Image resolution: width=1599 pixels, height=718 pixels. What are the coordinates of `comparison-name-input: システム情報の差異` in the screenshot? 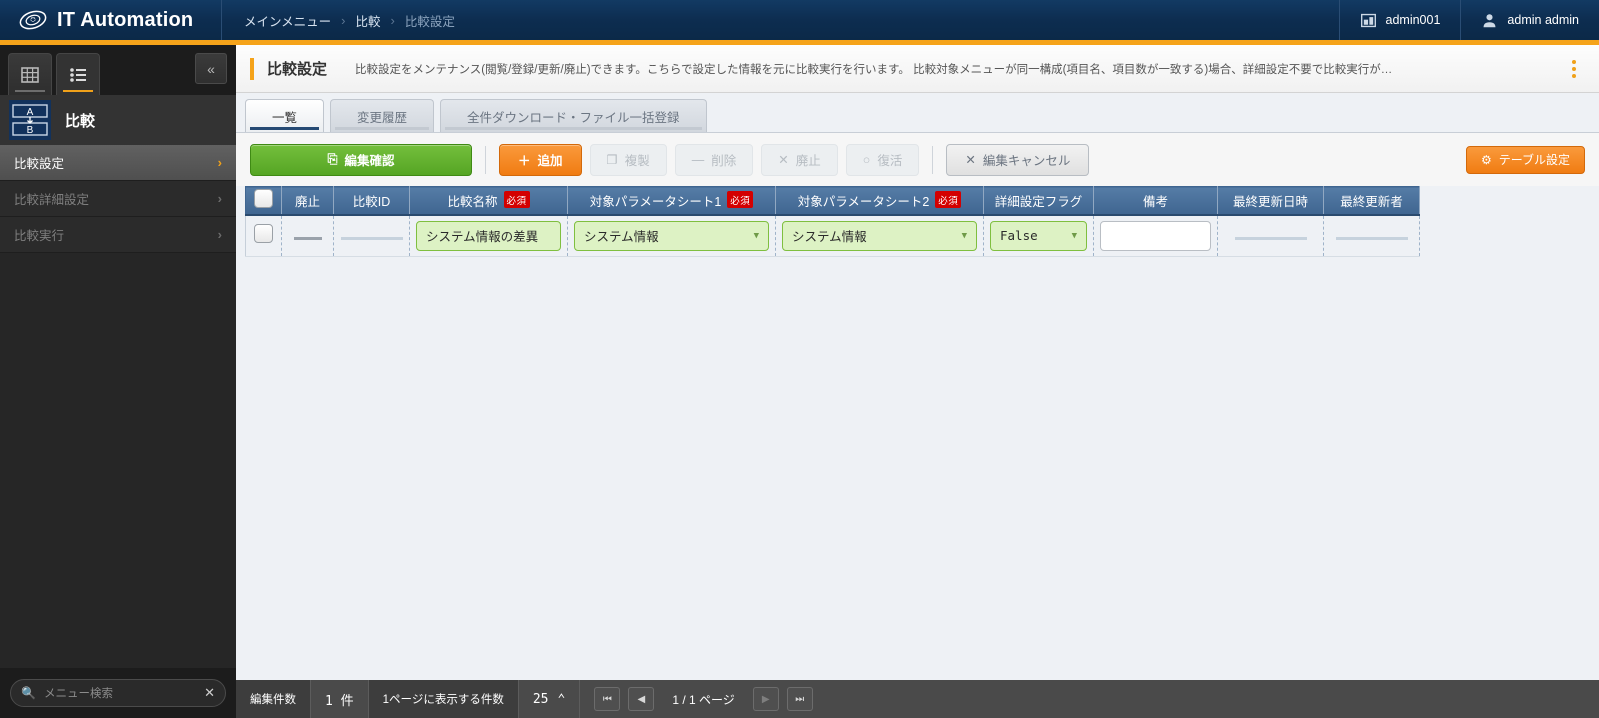 It's located at (488, 235).